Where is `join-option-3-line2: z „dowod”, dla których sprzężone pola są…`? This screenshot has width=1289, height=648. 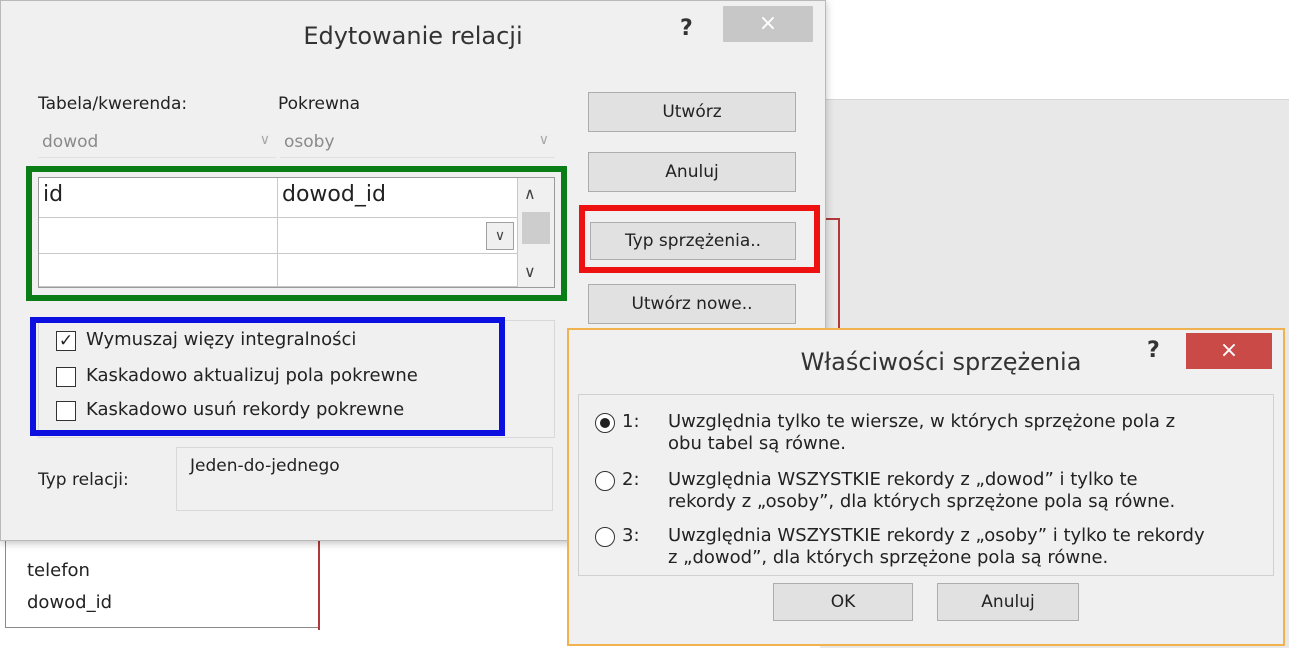
join-option-3-line2: z „dowod”, dla których sprzężone pola są… is located at coordinates (888, 557).